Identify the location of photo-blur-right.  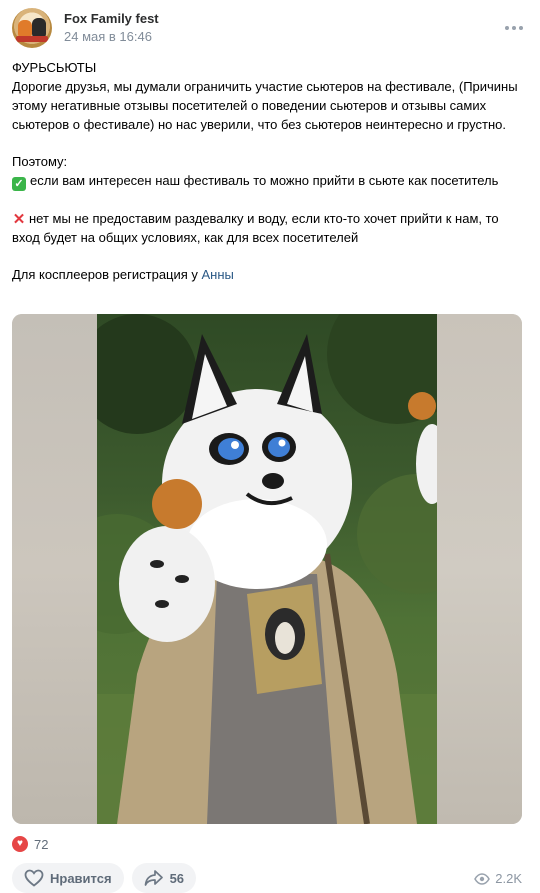
(479, 569).